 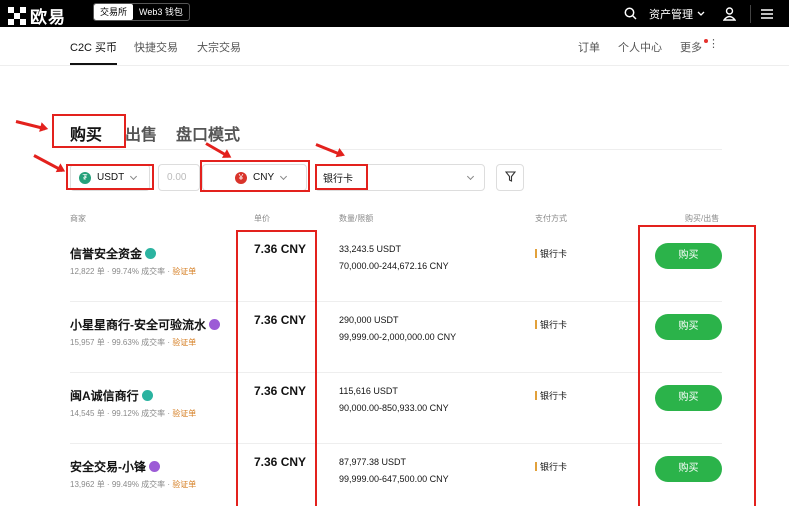 I want to click on header-payment: 支付方式, so click(x=551, y=218).